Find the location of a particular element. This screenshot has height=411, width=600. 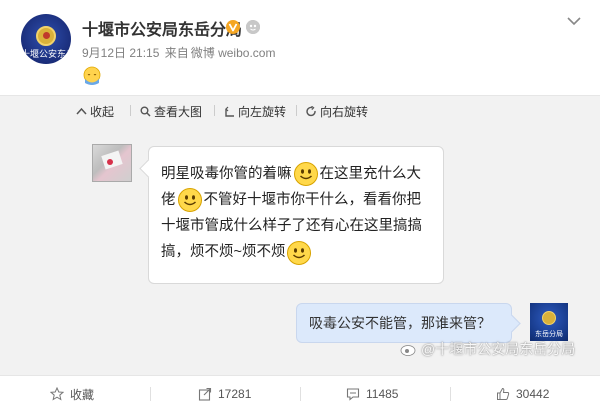

image-toolbar: 收起 查看大图 向左旋转 向右旋转 is located at coordinates (300, 110).